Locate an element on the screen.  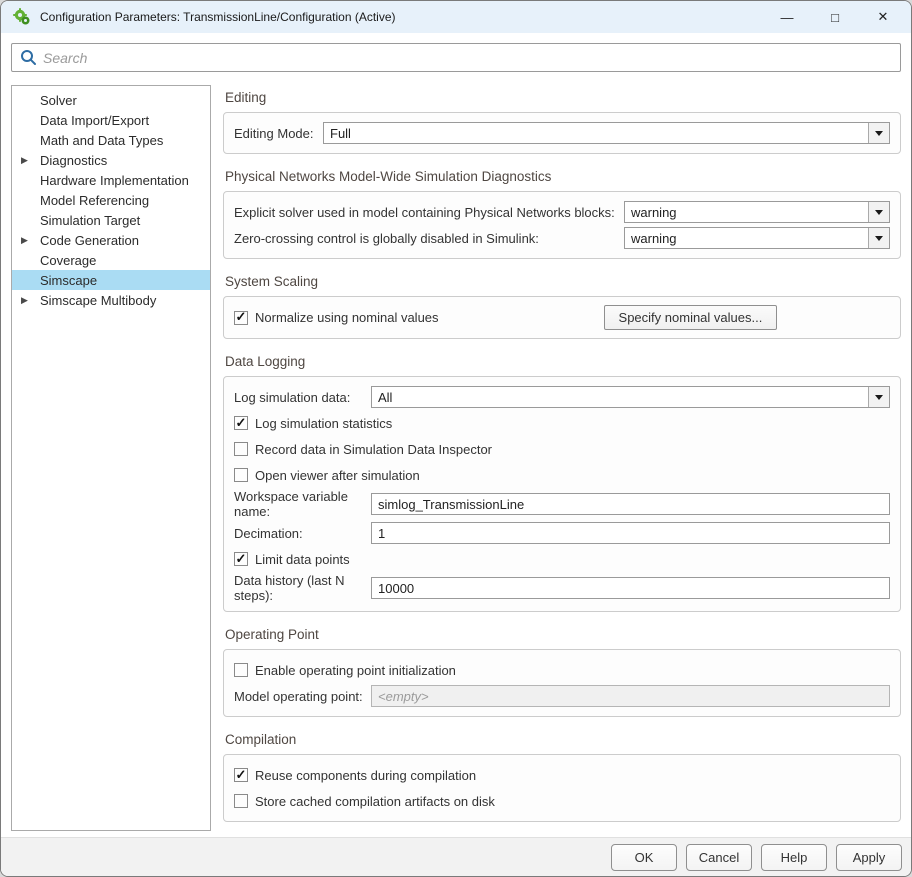
enable-op-label: Enable operating point initialization is located at coordinates (355, 670).